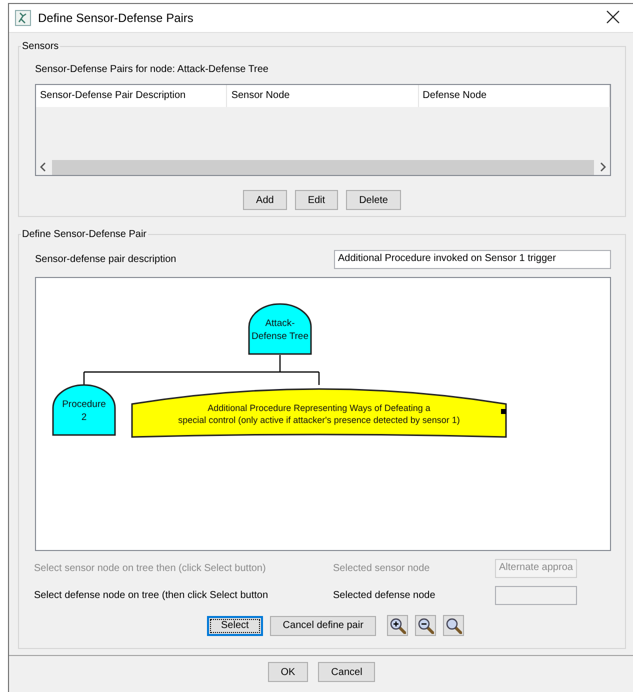 This screenshot has height=692, width=633. What do you see at coordinates (323, 626) in the screenshot?
I see `cancel-button: Cancel define pair` at bounding box center [323, 626].